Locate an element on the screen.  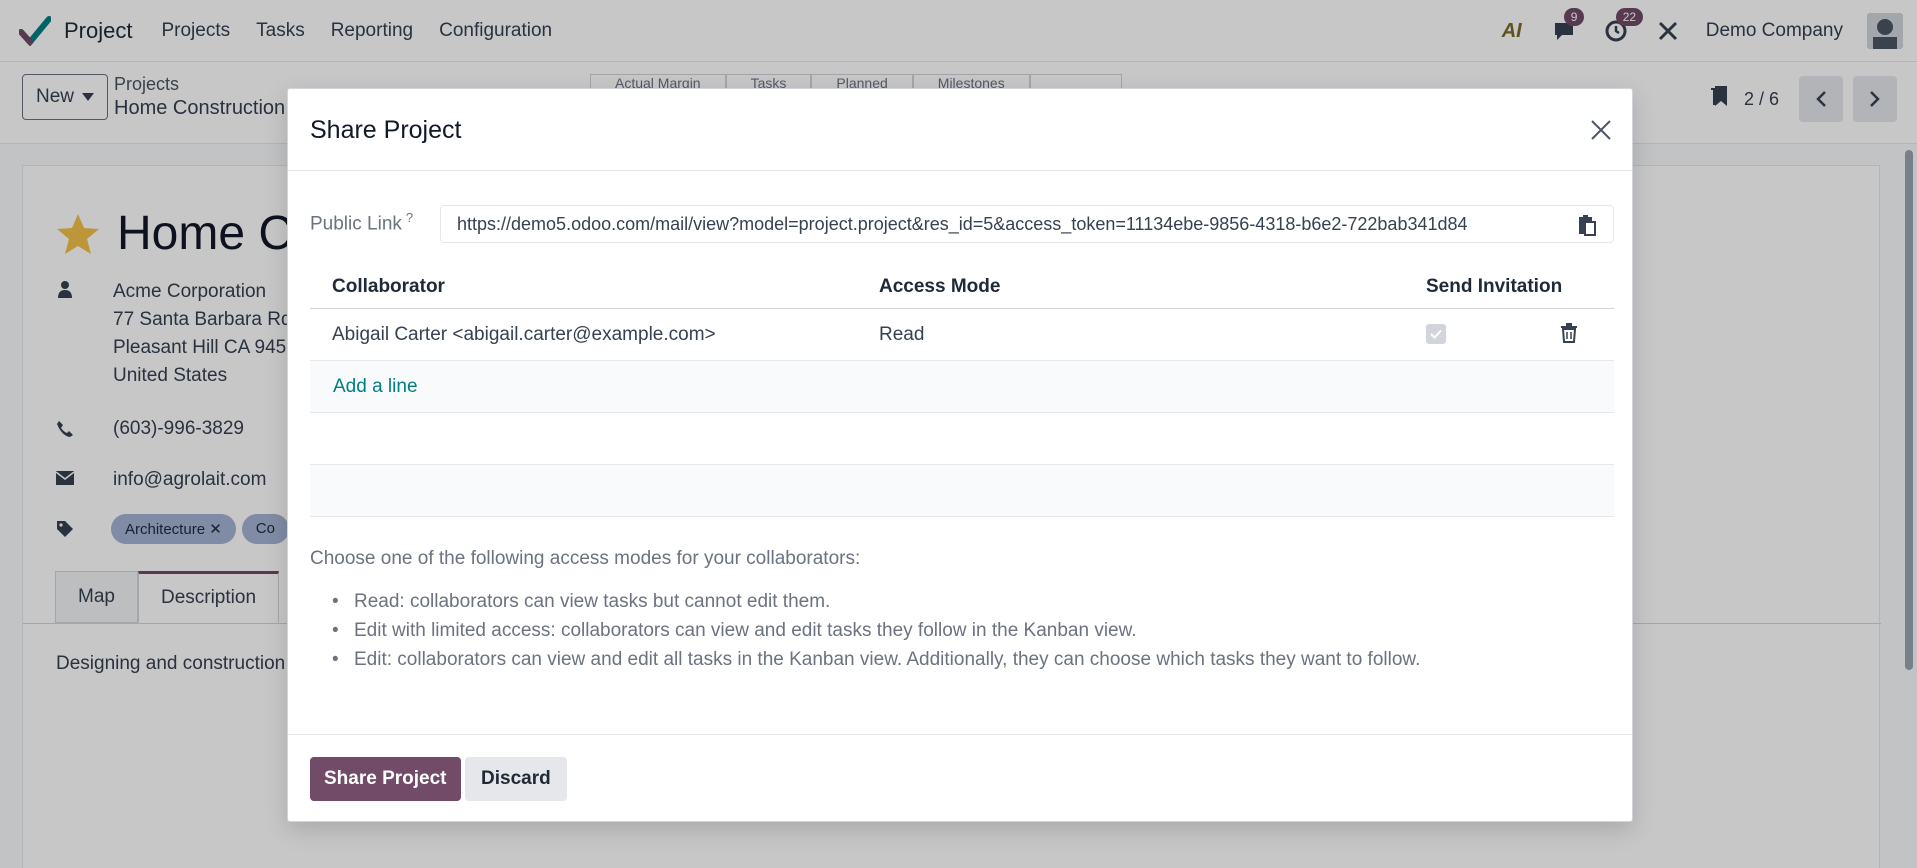
copy-link-button is located at coordinates (1588, 225).